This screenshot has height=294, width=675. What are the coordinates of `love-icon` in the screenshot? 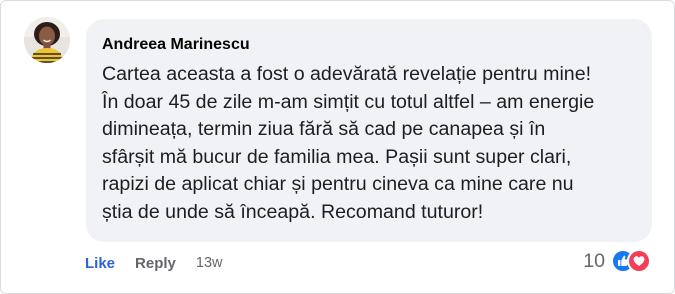 It's located at (639, 261).